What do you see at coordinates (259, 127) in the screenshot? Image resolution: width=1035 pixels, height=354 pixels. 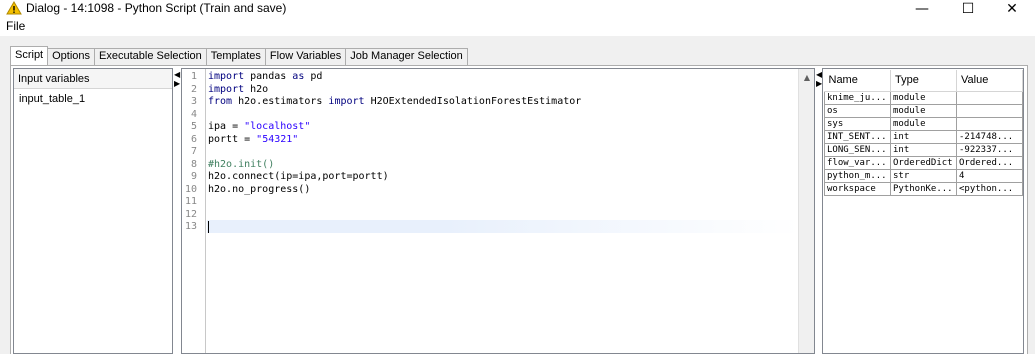 I see `code-line: ipa = "localhost"` at bounding box center [259, 127].